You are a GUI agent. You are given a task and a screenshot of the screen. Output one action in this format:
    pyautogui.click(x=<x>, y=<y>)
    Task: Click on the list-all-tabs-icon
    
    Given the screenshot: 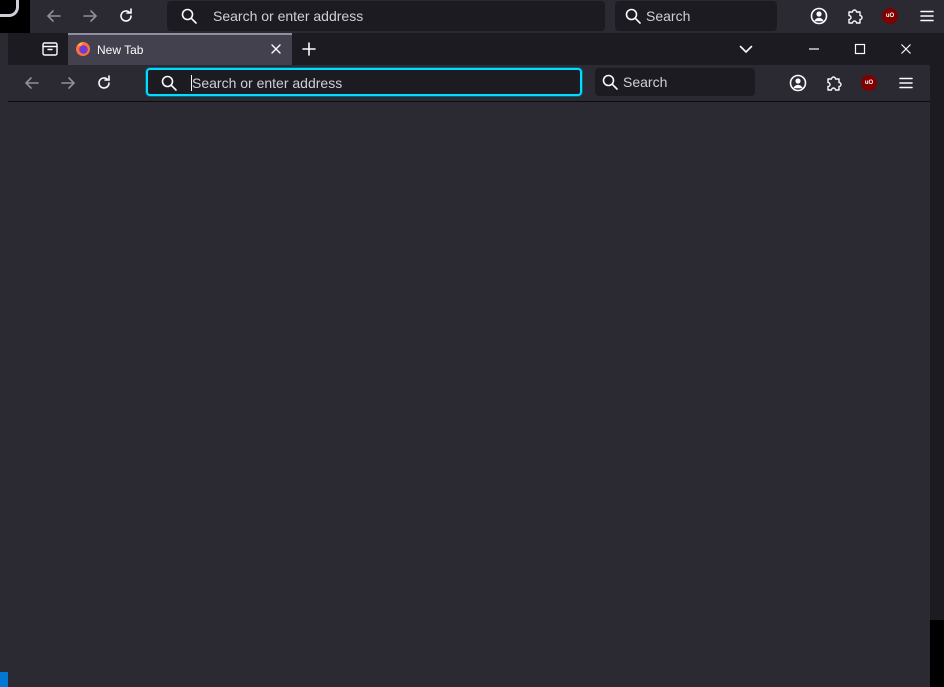 What is the action you would take?
    pyautogui.click(x=746, y=49)
    